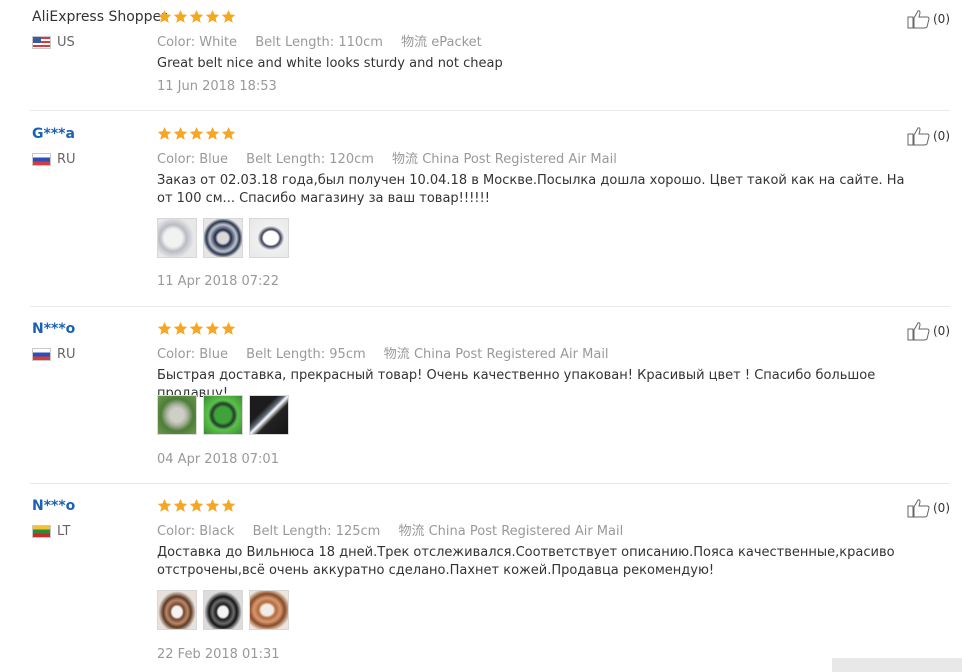 This screenshot has height=672, width=962. I want to click on review-date: 11 Jun 2018 18:53, so click(217, 86).